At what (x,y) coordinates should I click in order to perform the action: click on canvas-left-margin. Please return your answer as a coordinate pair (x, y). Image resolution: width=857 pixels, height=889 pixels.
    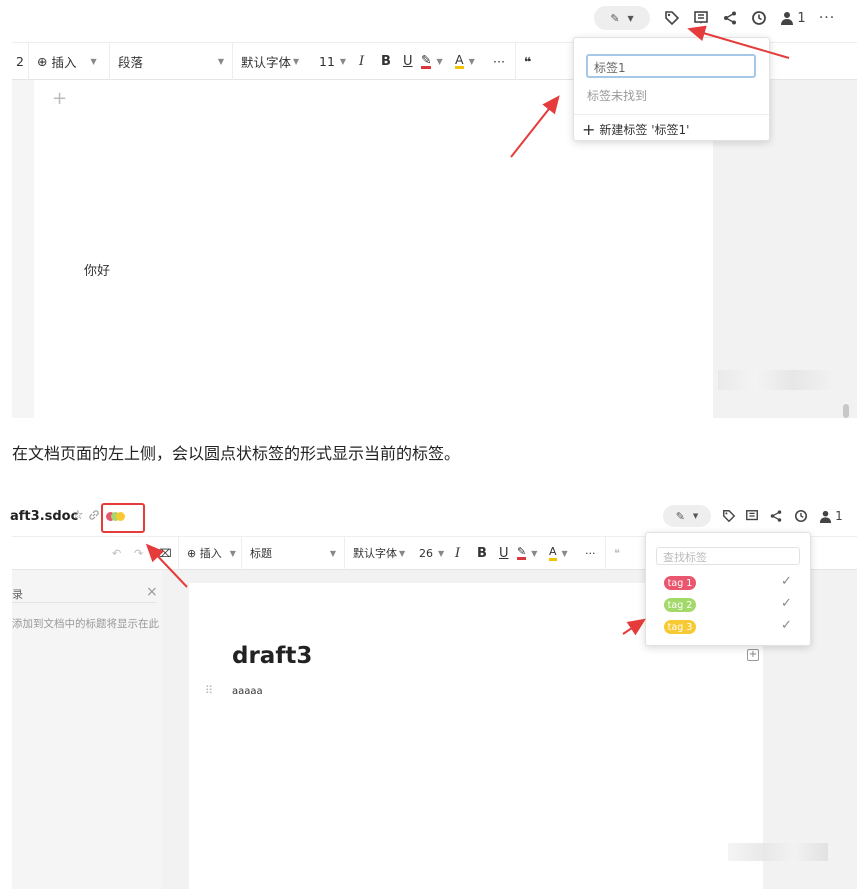
    Looking at the image, I should click on (23, 249).